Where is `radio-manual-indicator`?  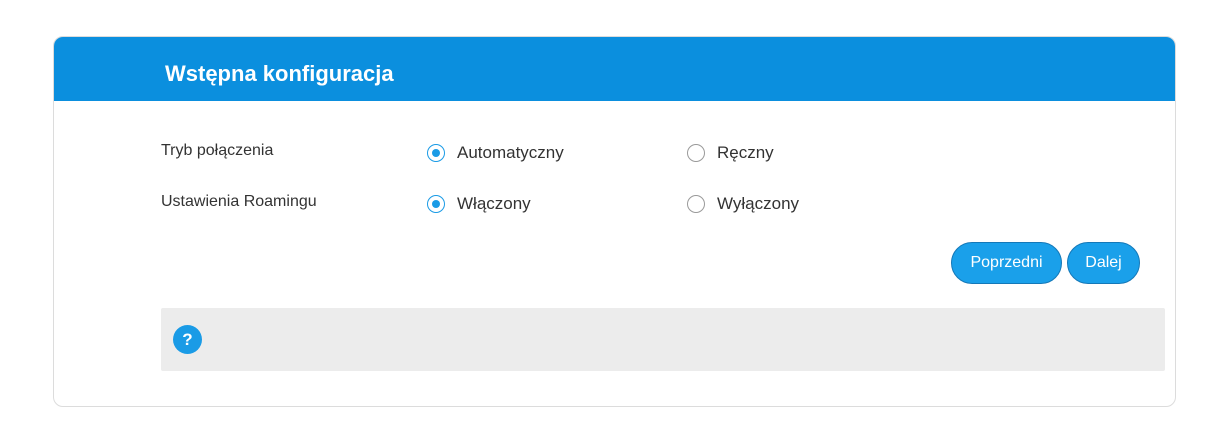 radio-manual-indicator is located at coordinates (696, 153).